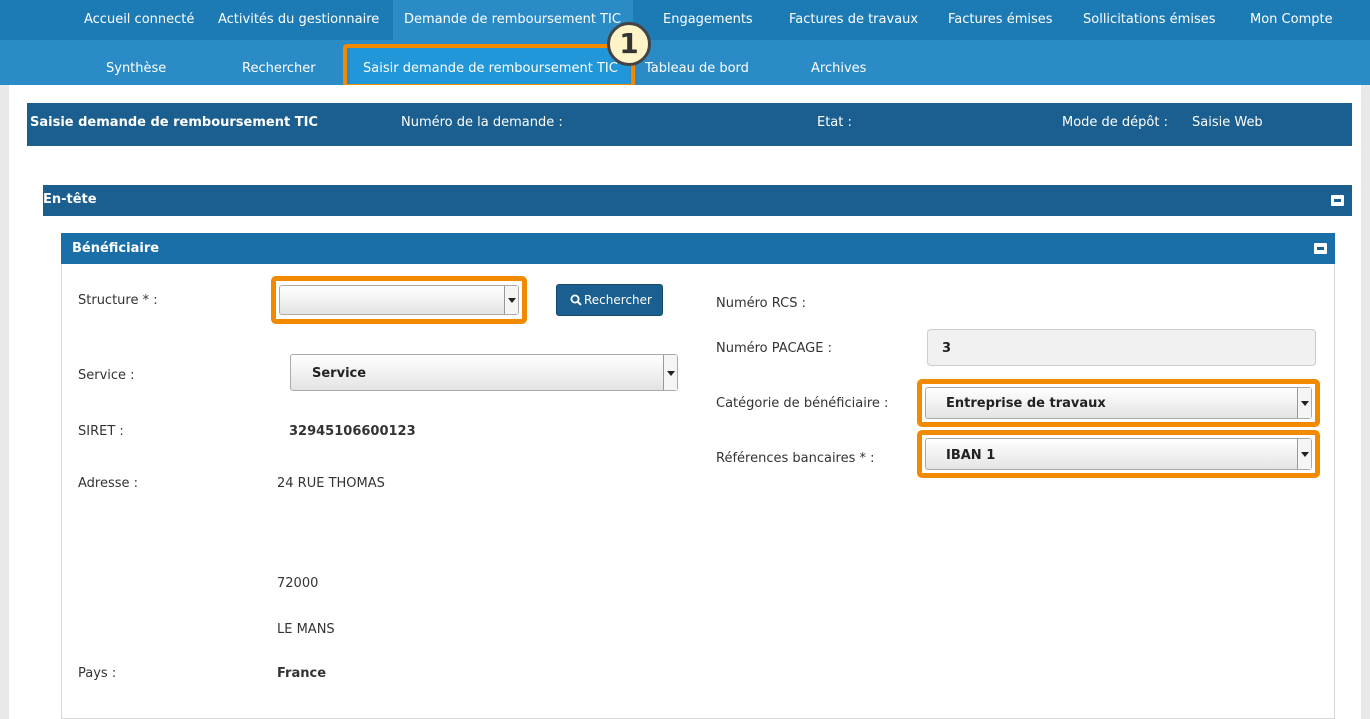  What do you see at coordinates (1118, 454) in the screenshot?
I see `banque-select: IBAN 1` at bounding box center [1118, 454].